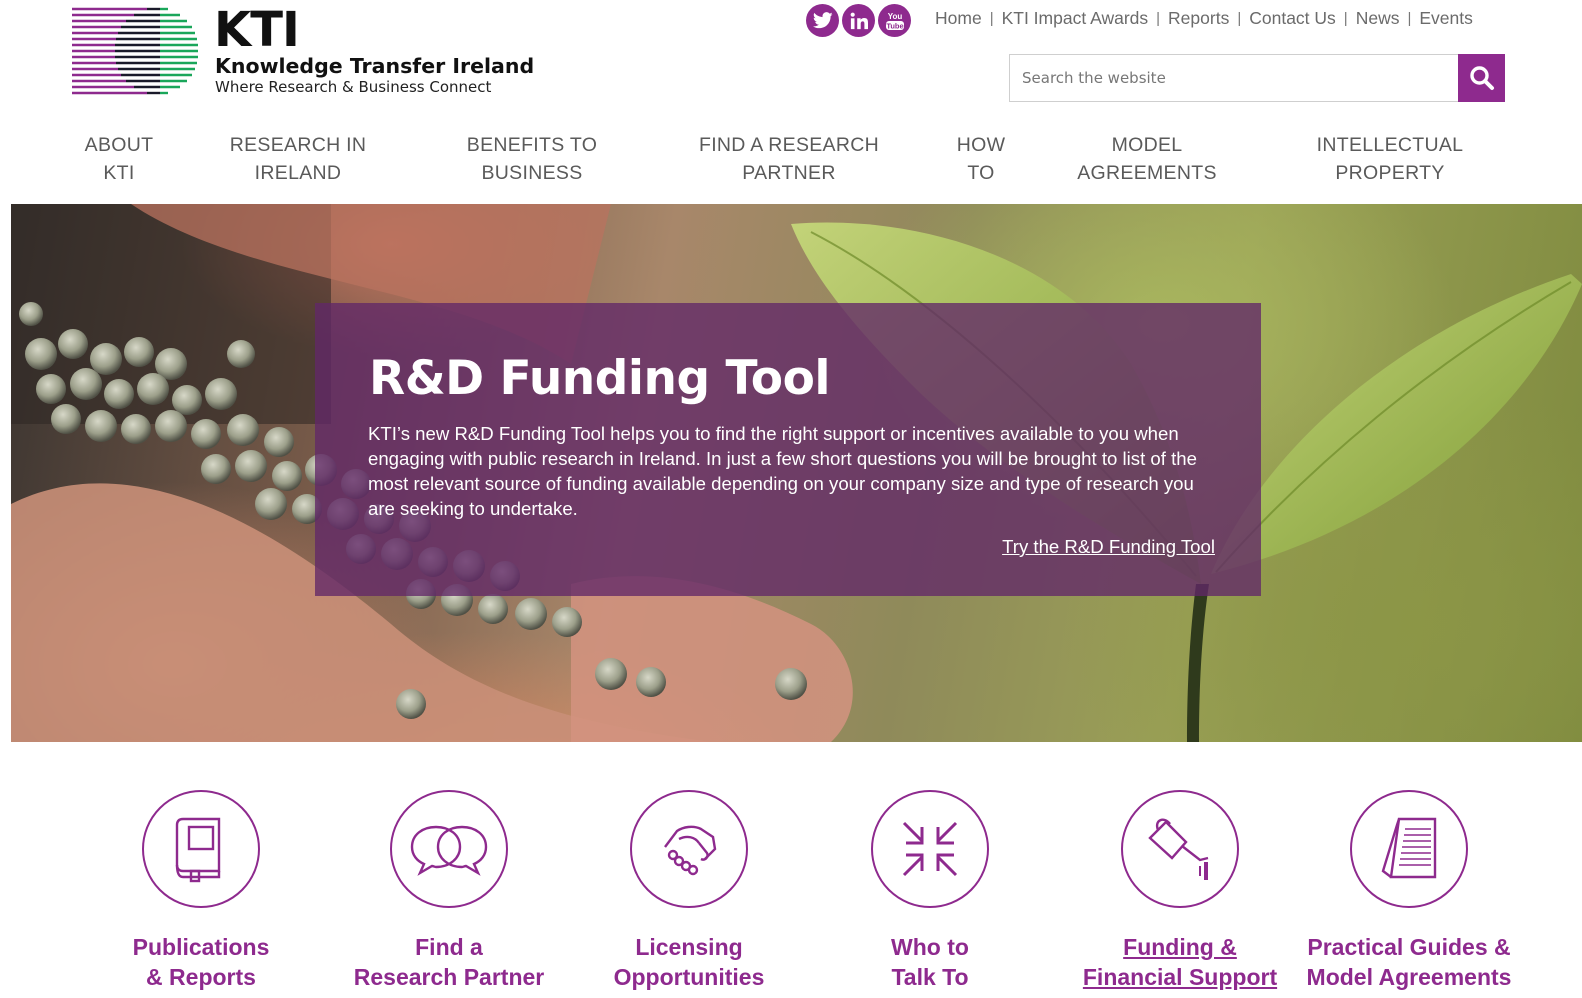  What do you see at coordinates (689, 947) in the screenshot?
I see `feature-label-line: Licensing` at bounding box center [689, 947].